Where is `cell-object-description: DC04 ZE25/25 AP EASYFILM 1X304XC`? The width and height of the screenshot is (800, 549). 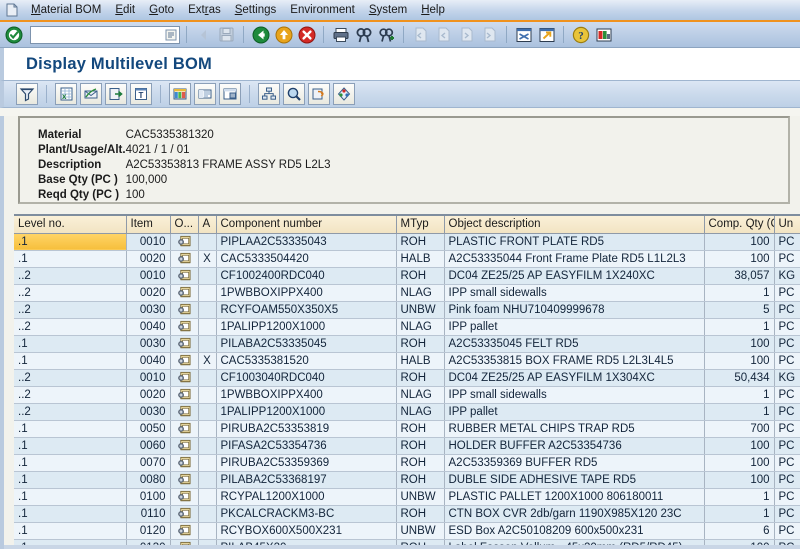 cell-object-description: DC04 ZE25/25 AP EASYFILM 1X304XC is located at coordinates (574, 378).